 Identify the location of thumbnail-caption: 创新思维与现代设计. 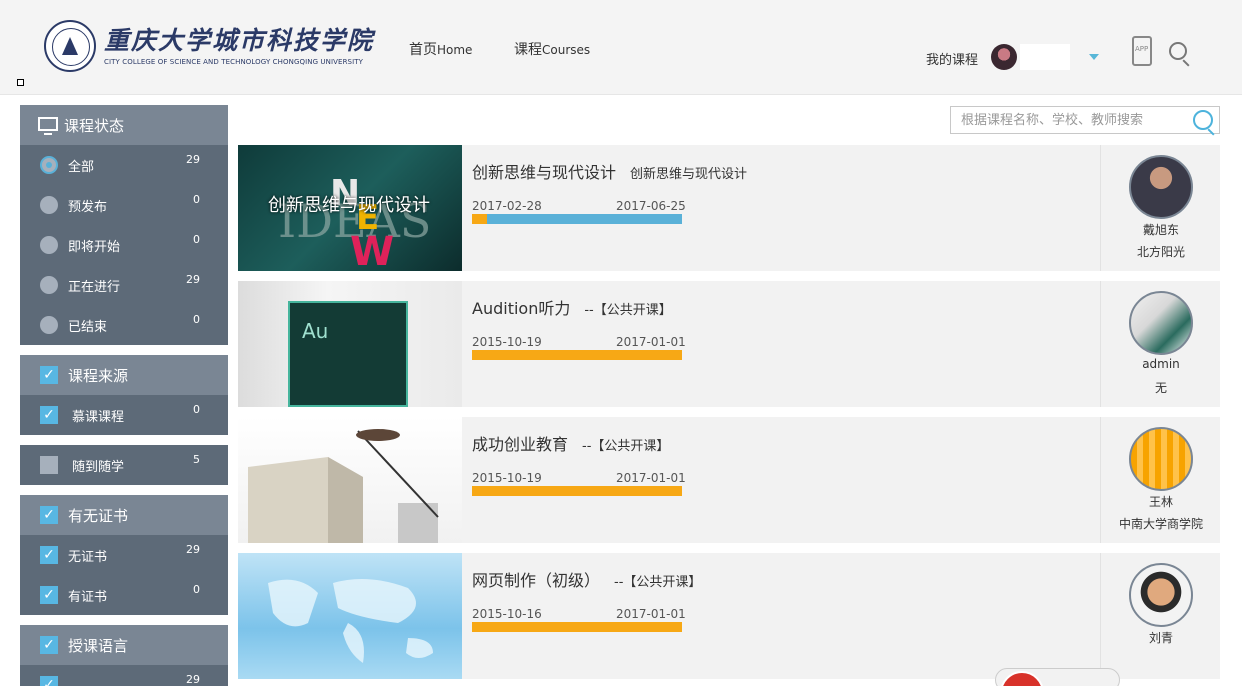
(349, 205).